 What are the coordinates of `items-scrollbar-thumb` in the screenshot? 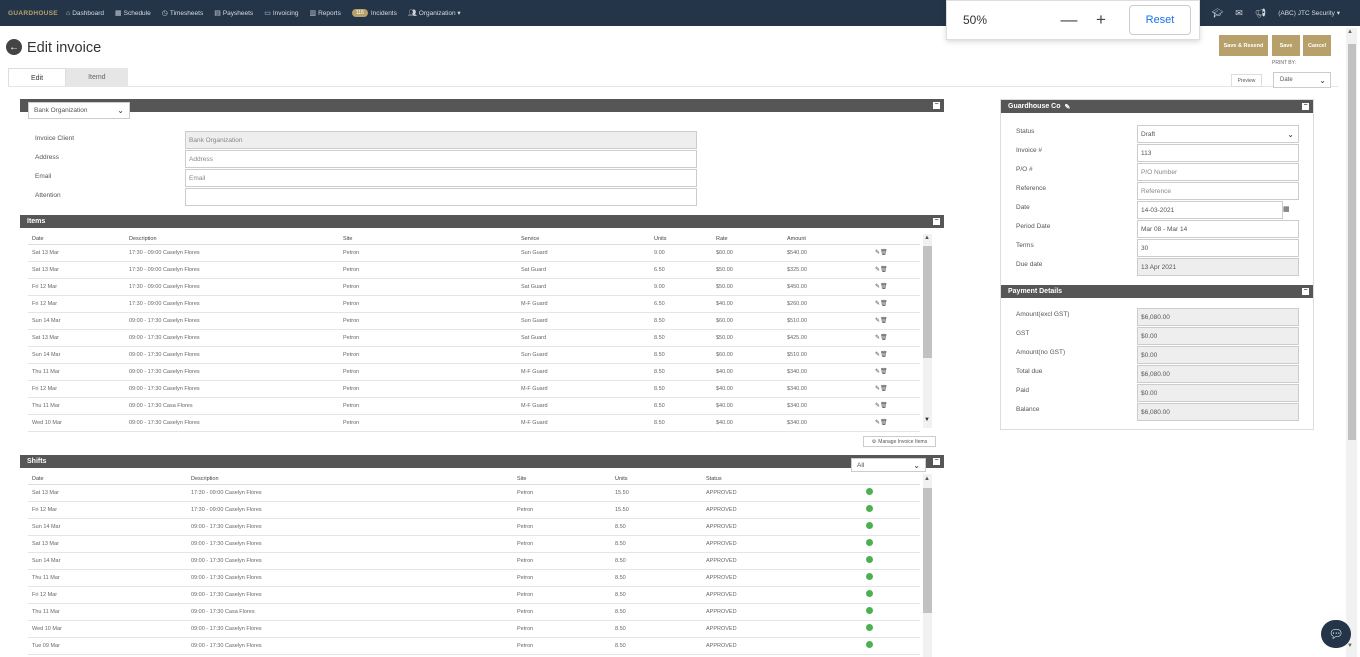 It's located at (927, 302).